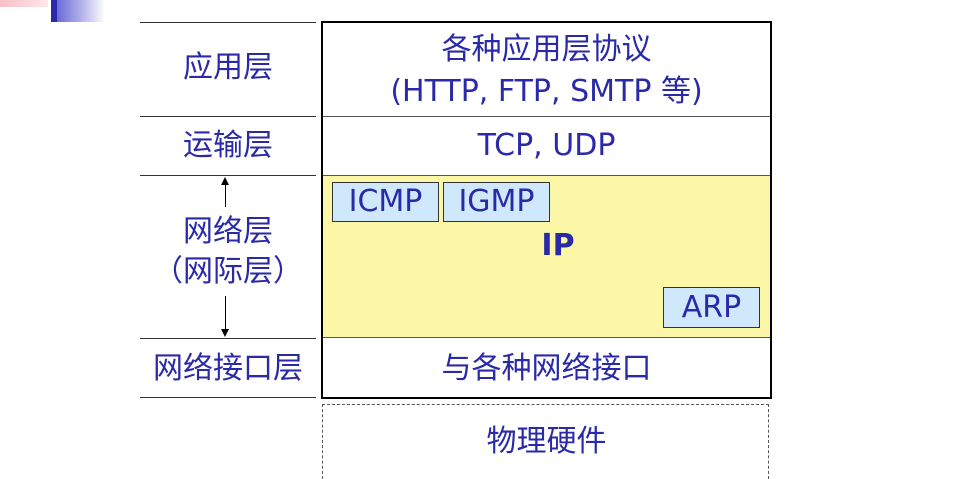  What do you see at coordinates (228, 67) in the screenshot?
I see `layer-label-application: 应用层` at bounding box center [228, 67].